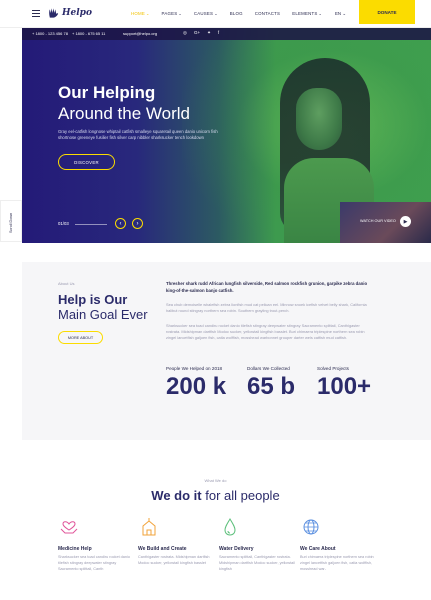 Image resolution: width=431 pixels, height=600 pixels. Describe the element at coordinates (209, 33) in the screenshot. I see `twitter-icon: ✦` at that location.